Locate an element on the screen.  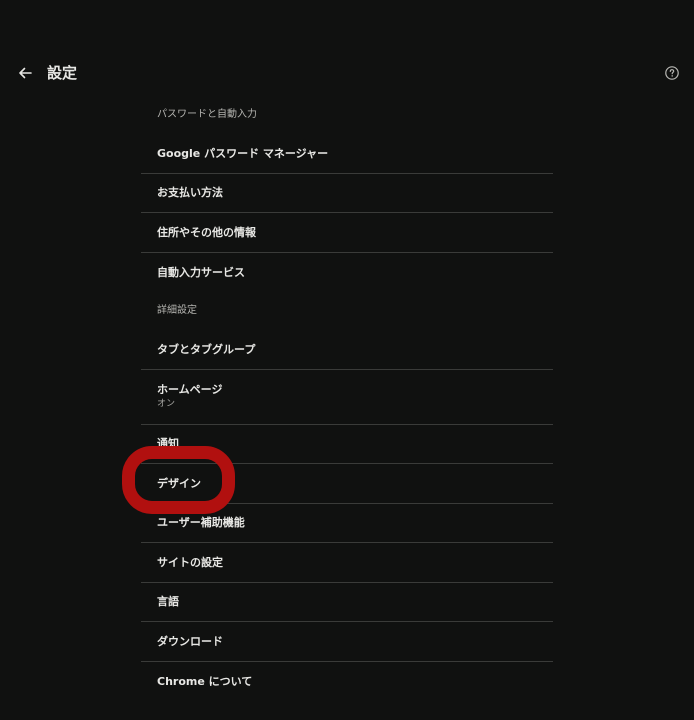
settings-item-status: オン is located at coordinates (166, 404).